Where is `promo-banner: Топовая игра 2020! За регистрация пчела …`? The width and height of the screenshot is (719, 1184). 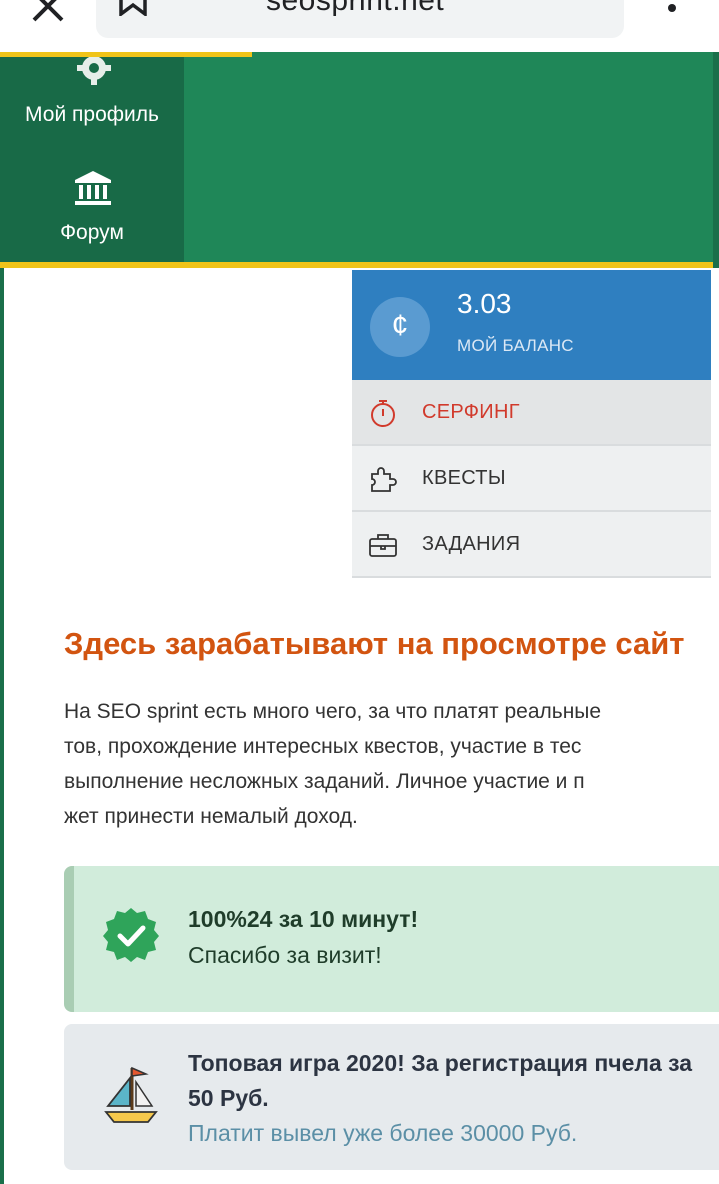
promo-banner: Топовая игра 2020! За регистрация пчела … is located at coordinates (391, 1097).